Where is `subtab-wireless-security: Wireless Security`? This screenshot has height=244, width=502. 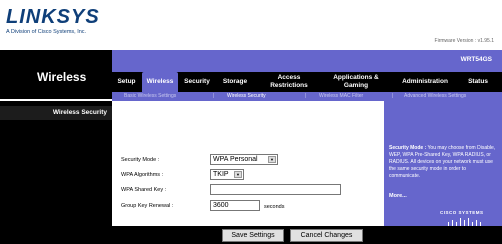
subtab-wireless-security: Wireless Security is located at coordinates (246, 96).